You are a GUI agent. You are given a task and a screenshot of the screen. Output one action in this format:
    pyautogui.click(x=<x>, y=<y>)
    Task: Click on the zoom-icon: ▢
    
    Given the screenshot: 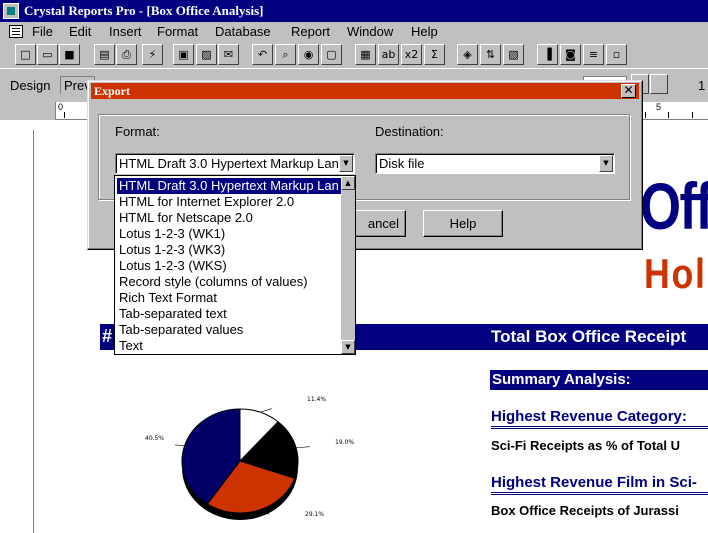 What is the action you would take?
    pyautogui.click(x=331, y=54)
    